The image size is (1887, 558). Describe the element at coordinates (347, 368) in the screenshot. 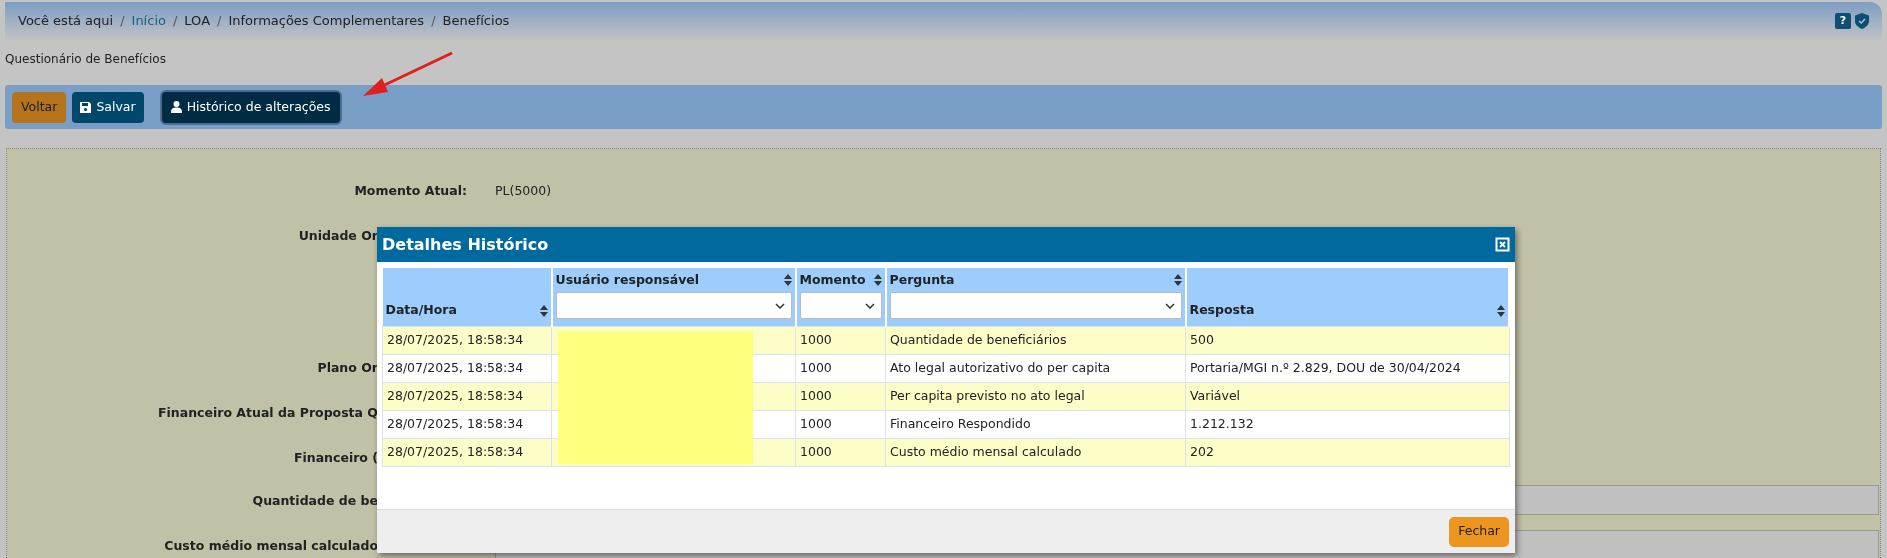

I see `field-label: Plano Or` at that location.